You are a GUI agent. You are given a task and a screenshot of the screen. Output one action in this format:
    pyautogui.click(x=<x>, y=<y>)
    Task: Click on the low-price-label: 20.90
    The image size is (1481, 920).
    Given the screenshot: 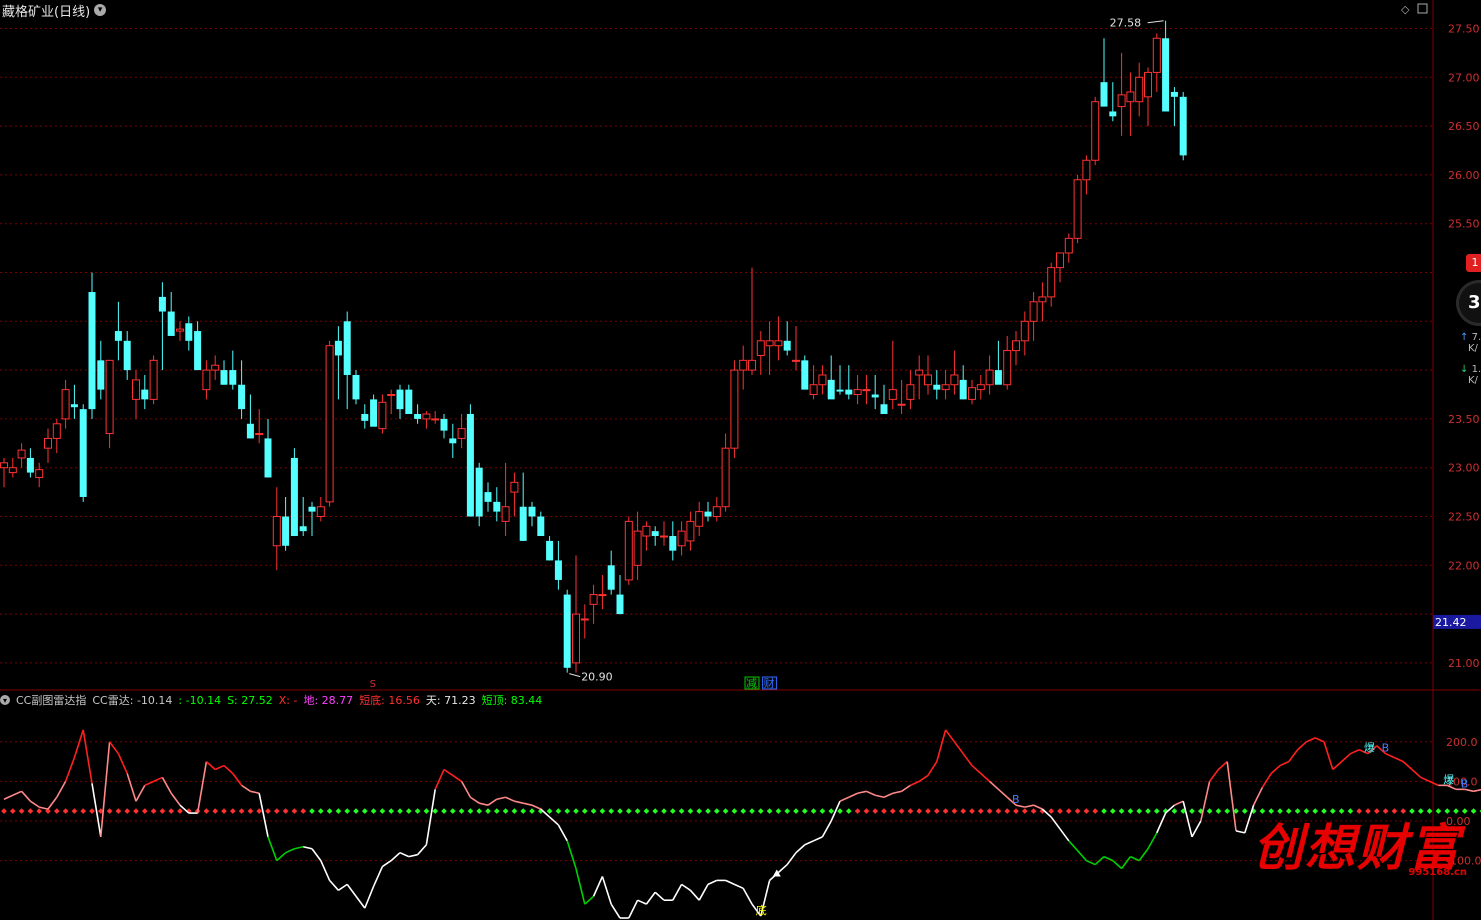 What is the action you would take?
    pyautogui.click(x=597, y=677)
    